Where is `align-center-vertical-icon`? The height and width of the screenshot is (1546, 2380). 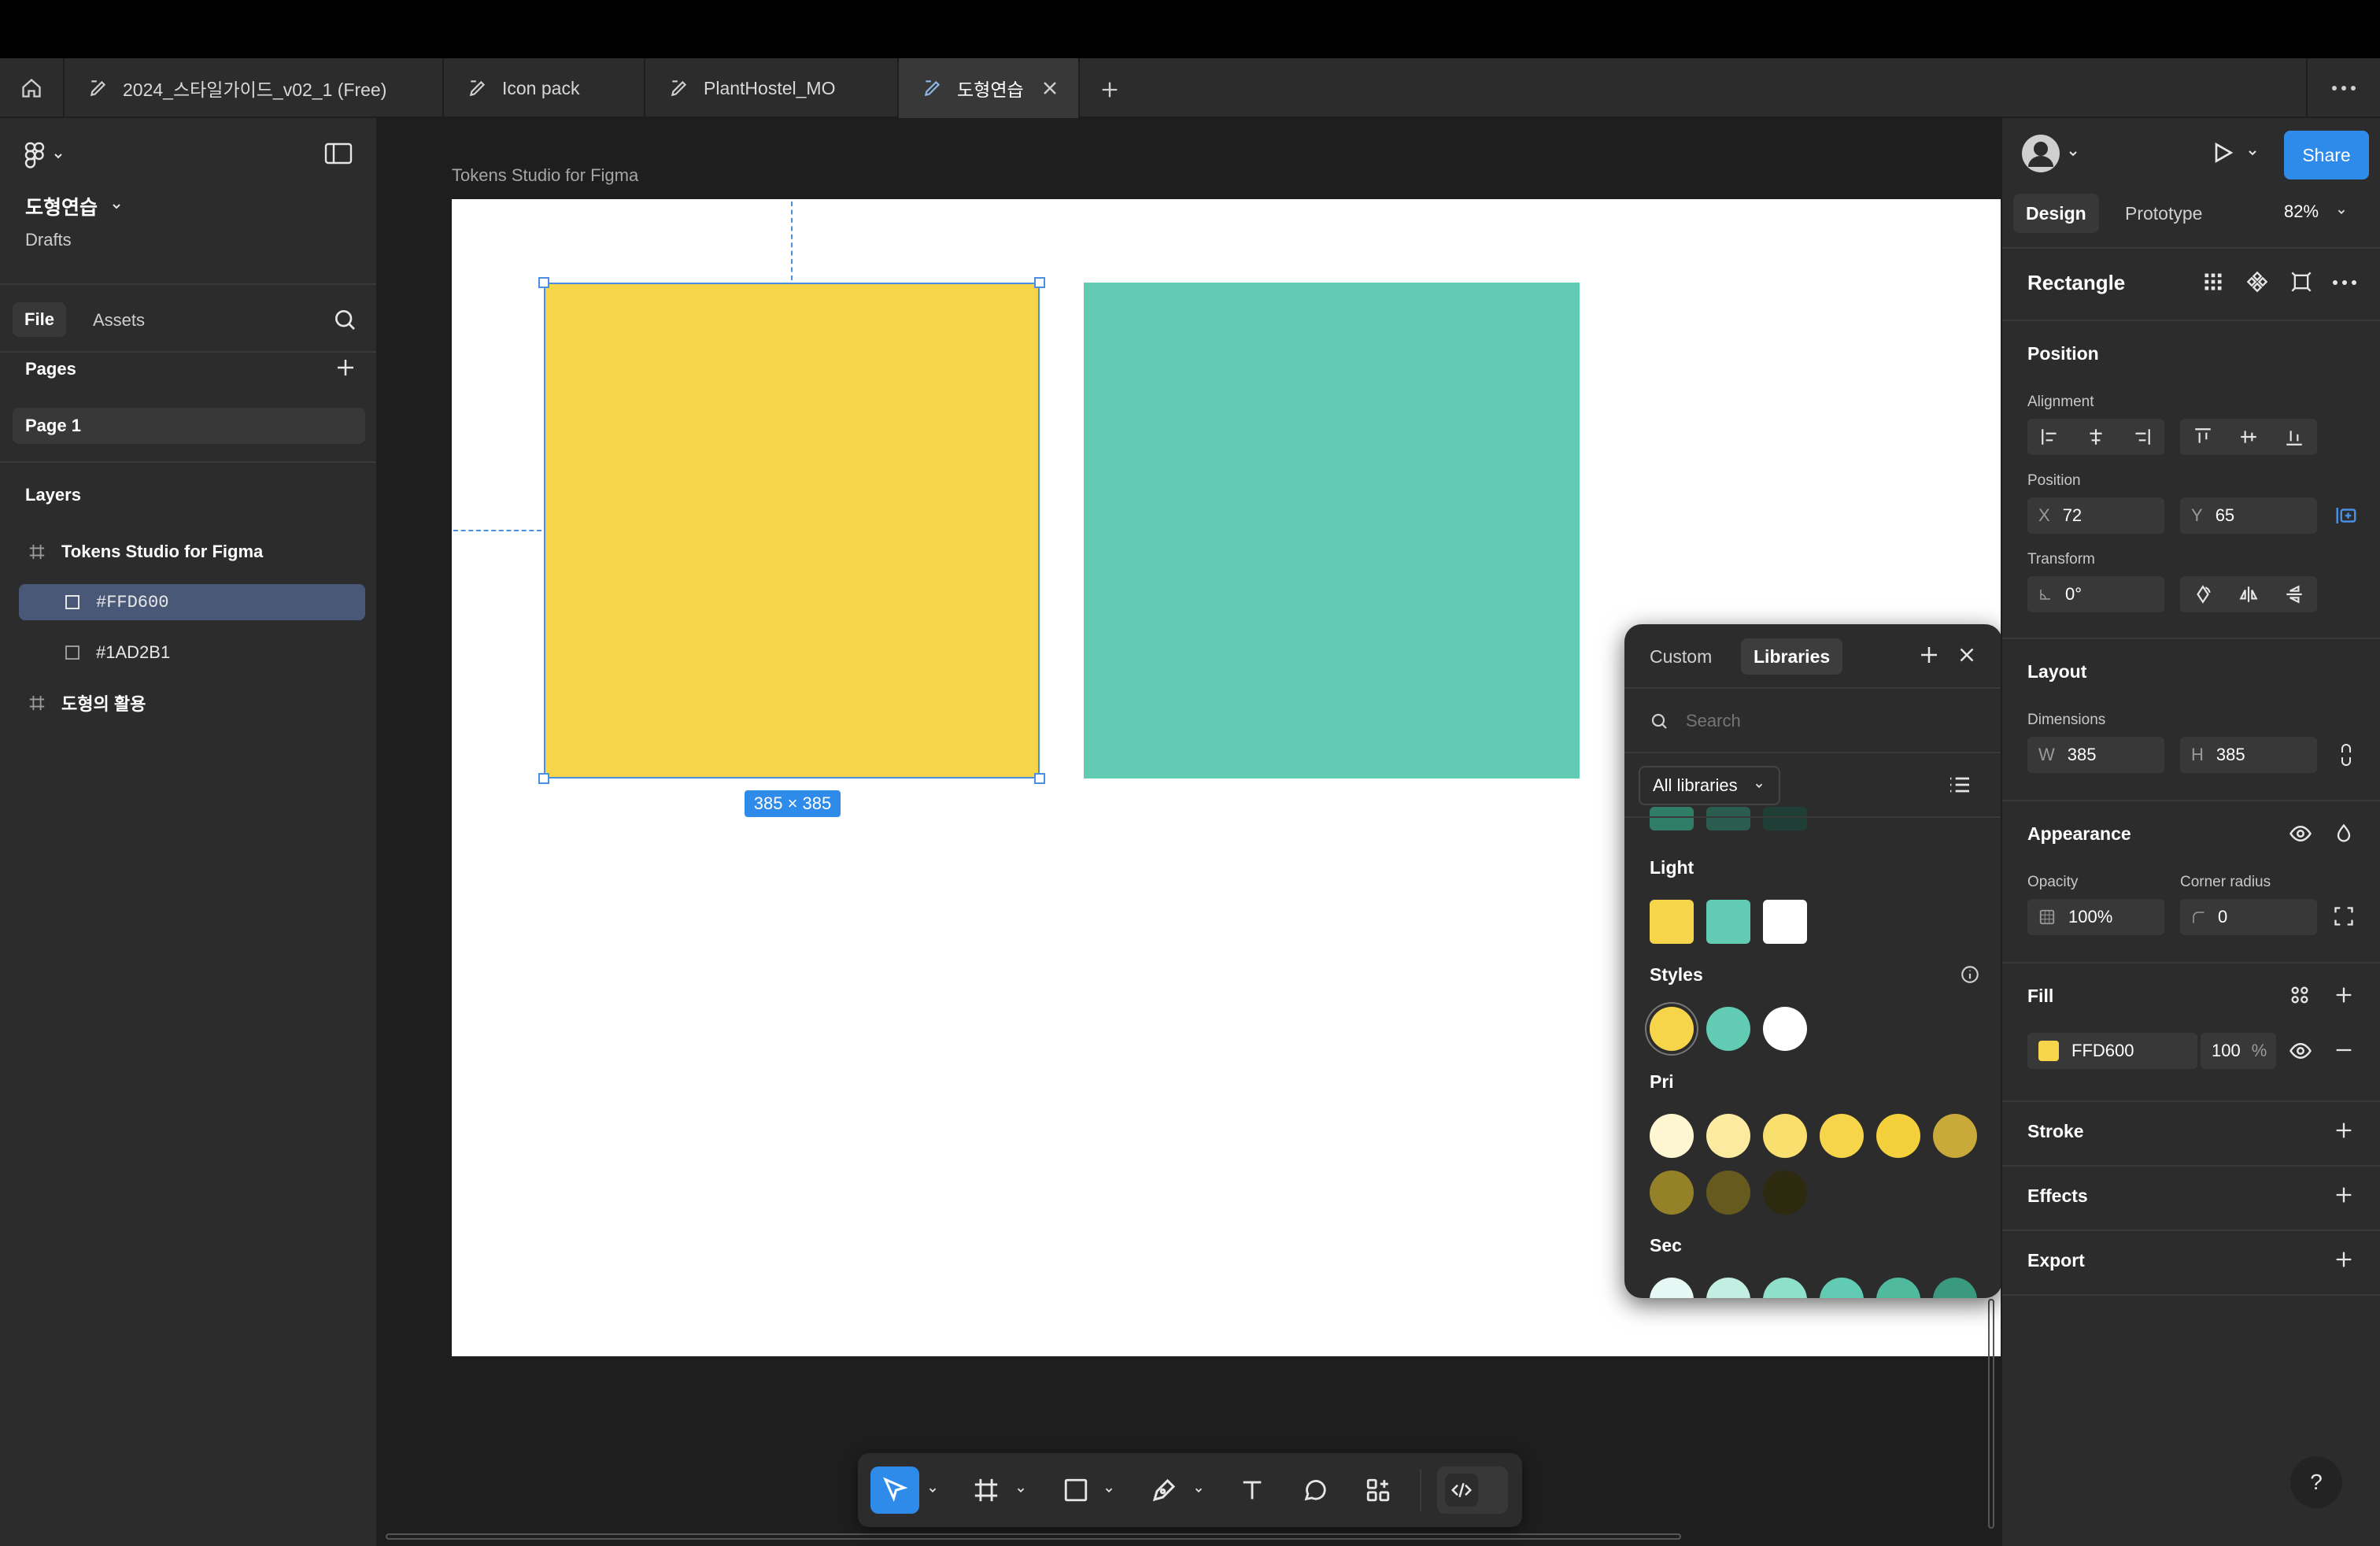
align-center-vertical-icon is located at coordinates (2248, 437).